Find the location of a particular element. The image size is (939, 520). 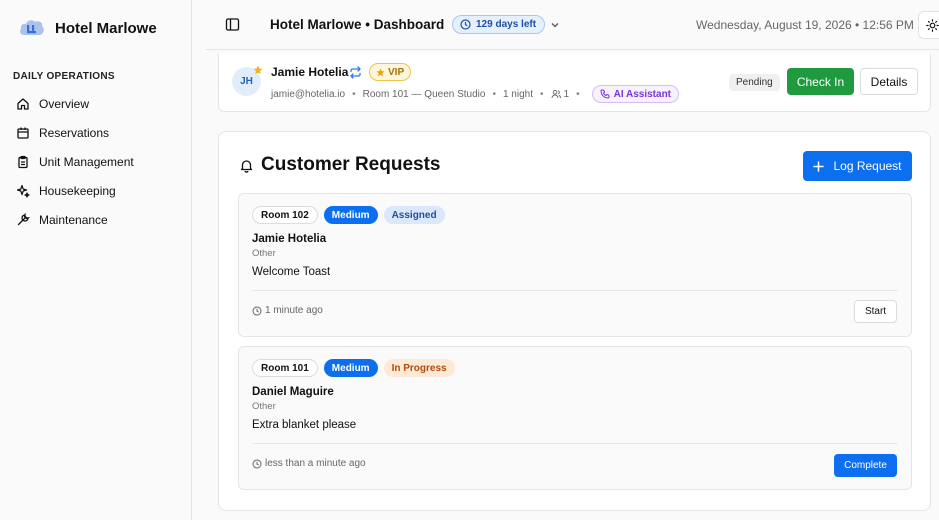

days-left-text: 129 days left is located at coordinates (506, 24).